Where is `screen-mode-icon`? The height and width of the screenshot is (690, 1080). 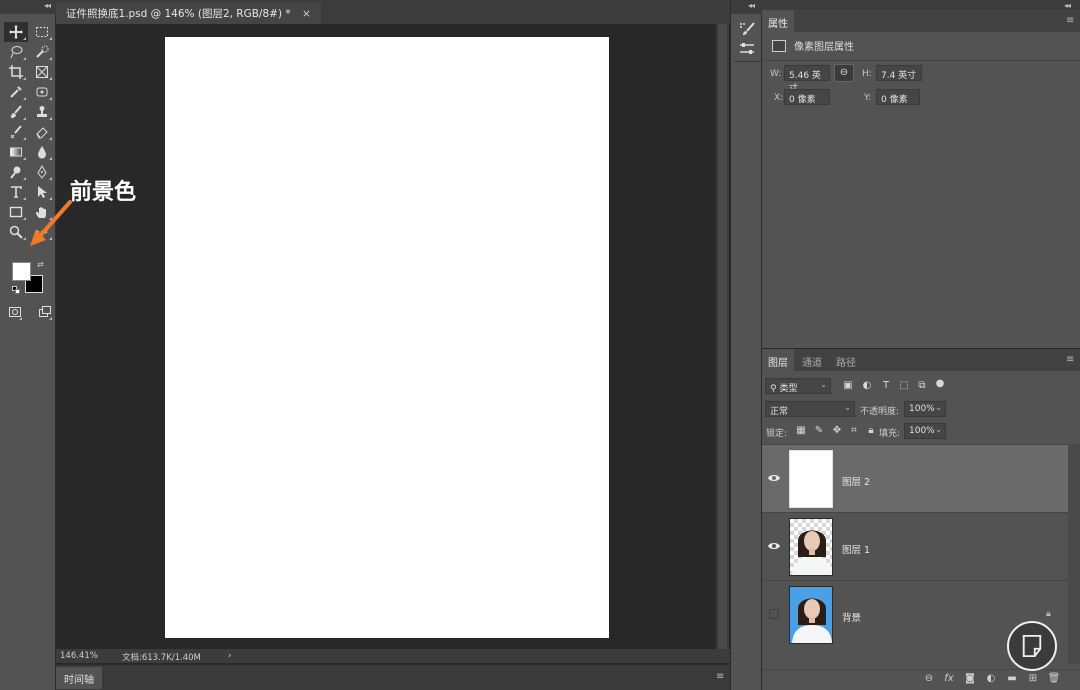 screen-mode-icon is located at coordinates (45, 312).